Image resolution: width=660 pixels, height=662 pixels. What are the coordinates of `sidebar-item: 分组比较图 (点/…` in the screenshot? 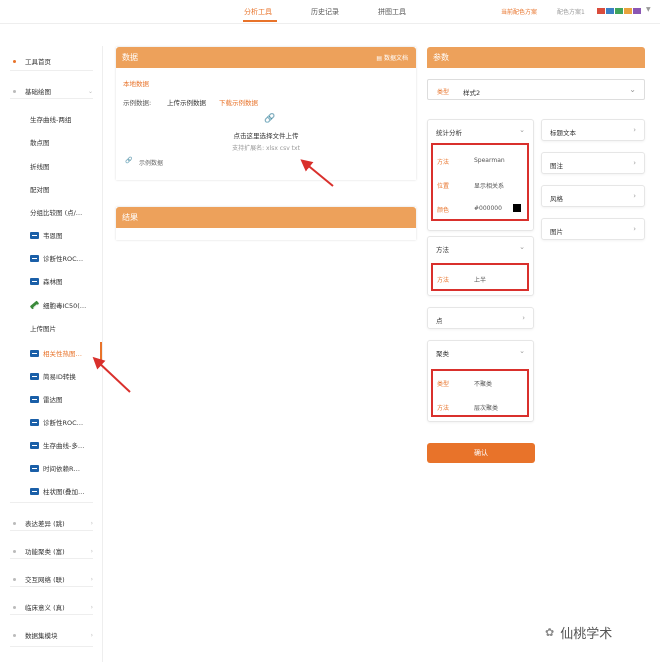 It's located at (50, 212).